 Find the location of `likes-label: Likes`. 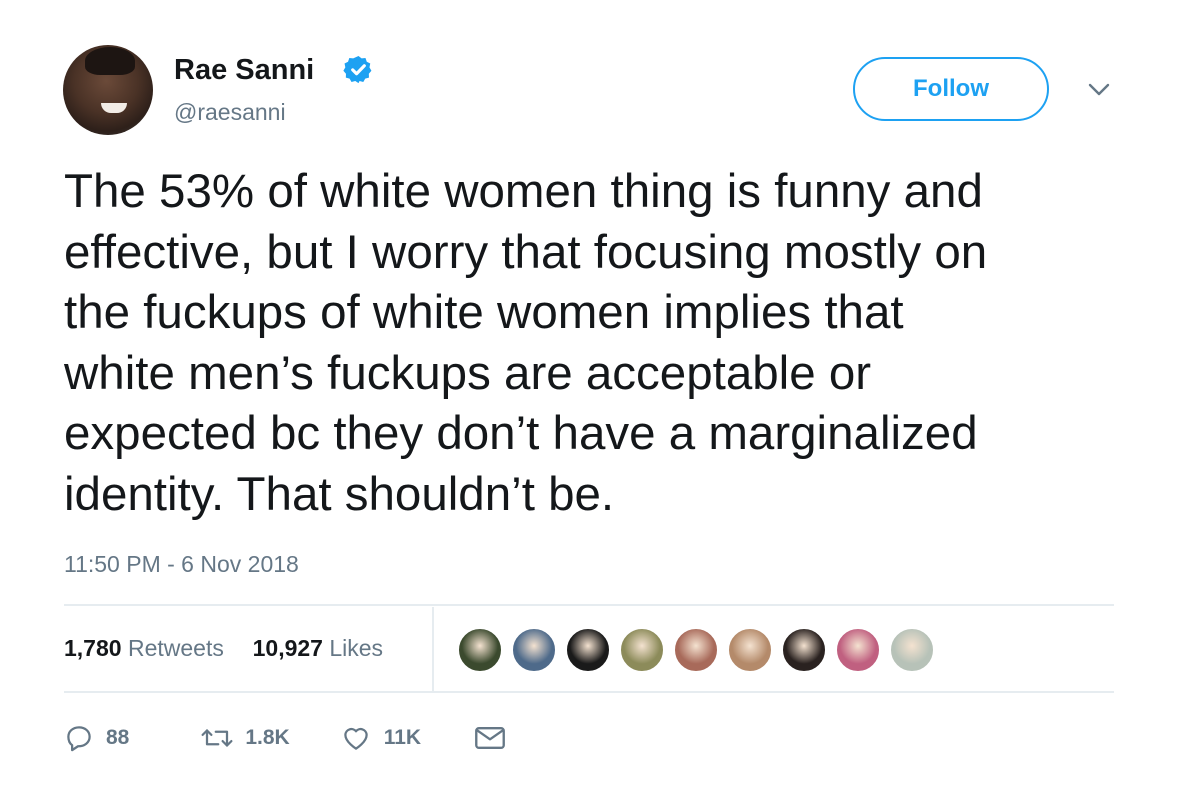

likes-label: Likes is located at coordinates (356, 648).